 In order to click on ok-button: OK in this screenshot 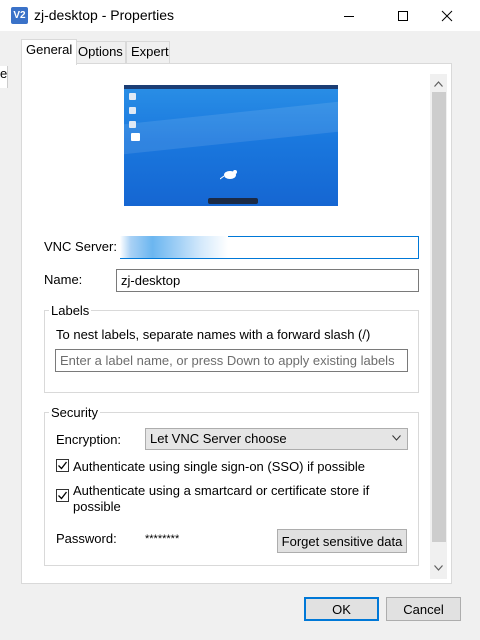, I will do `click(341, 609)`.